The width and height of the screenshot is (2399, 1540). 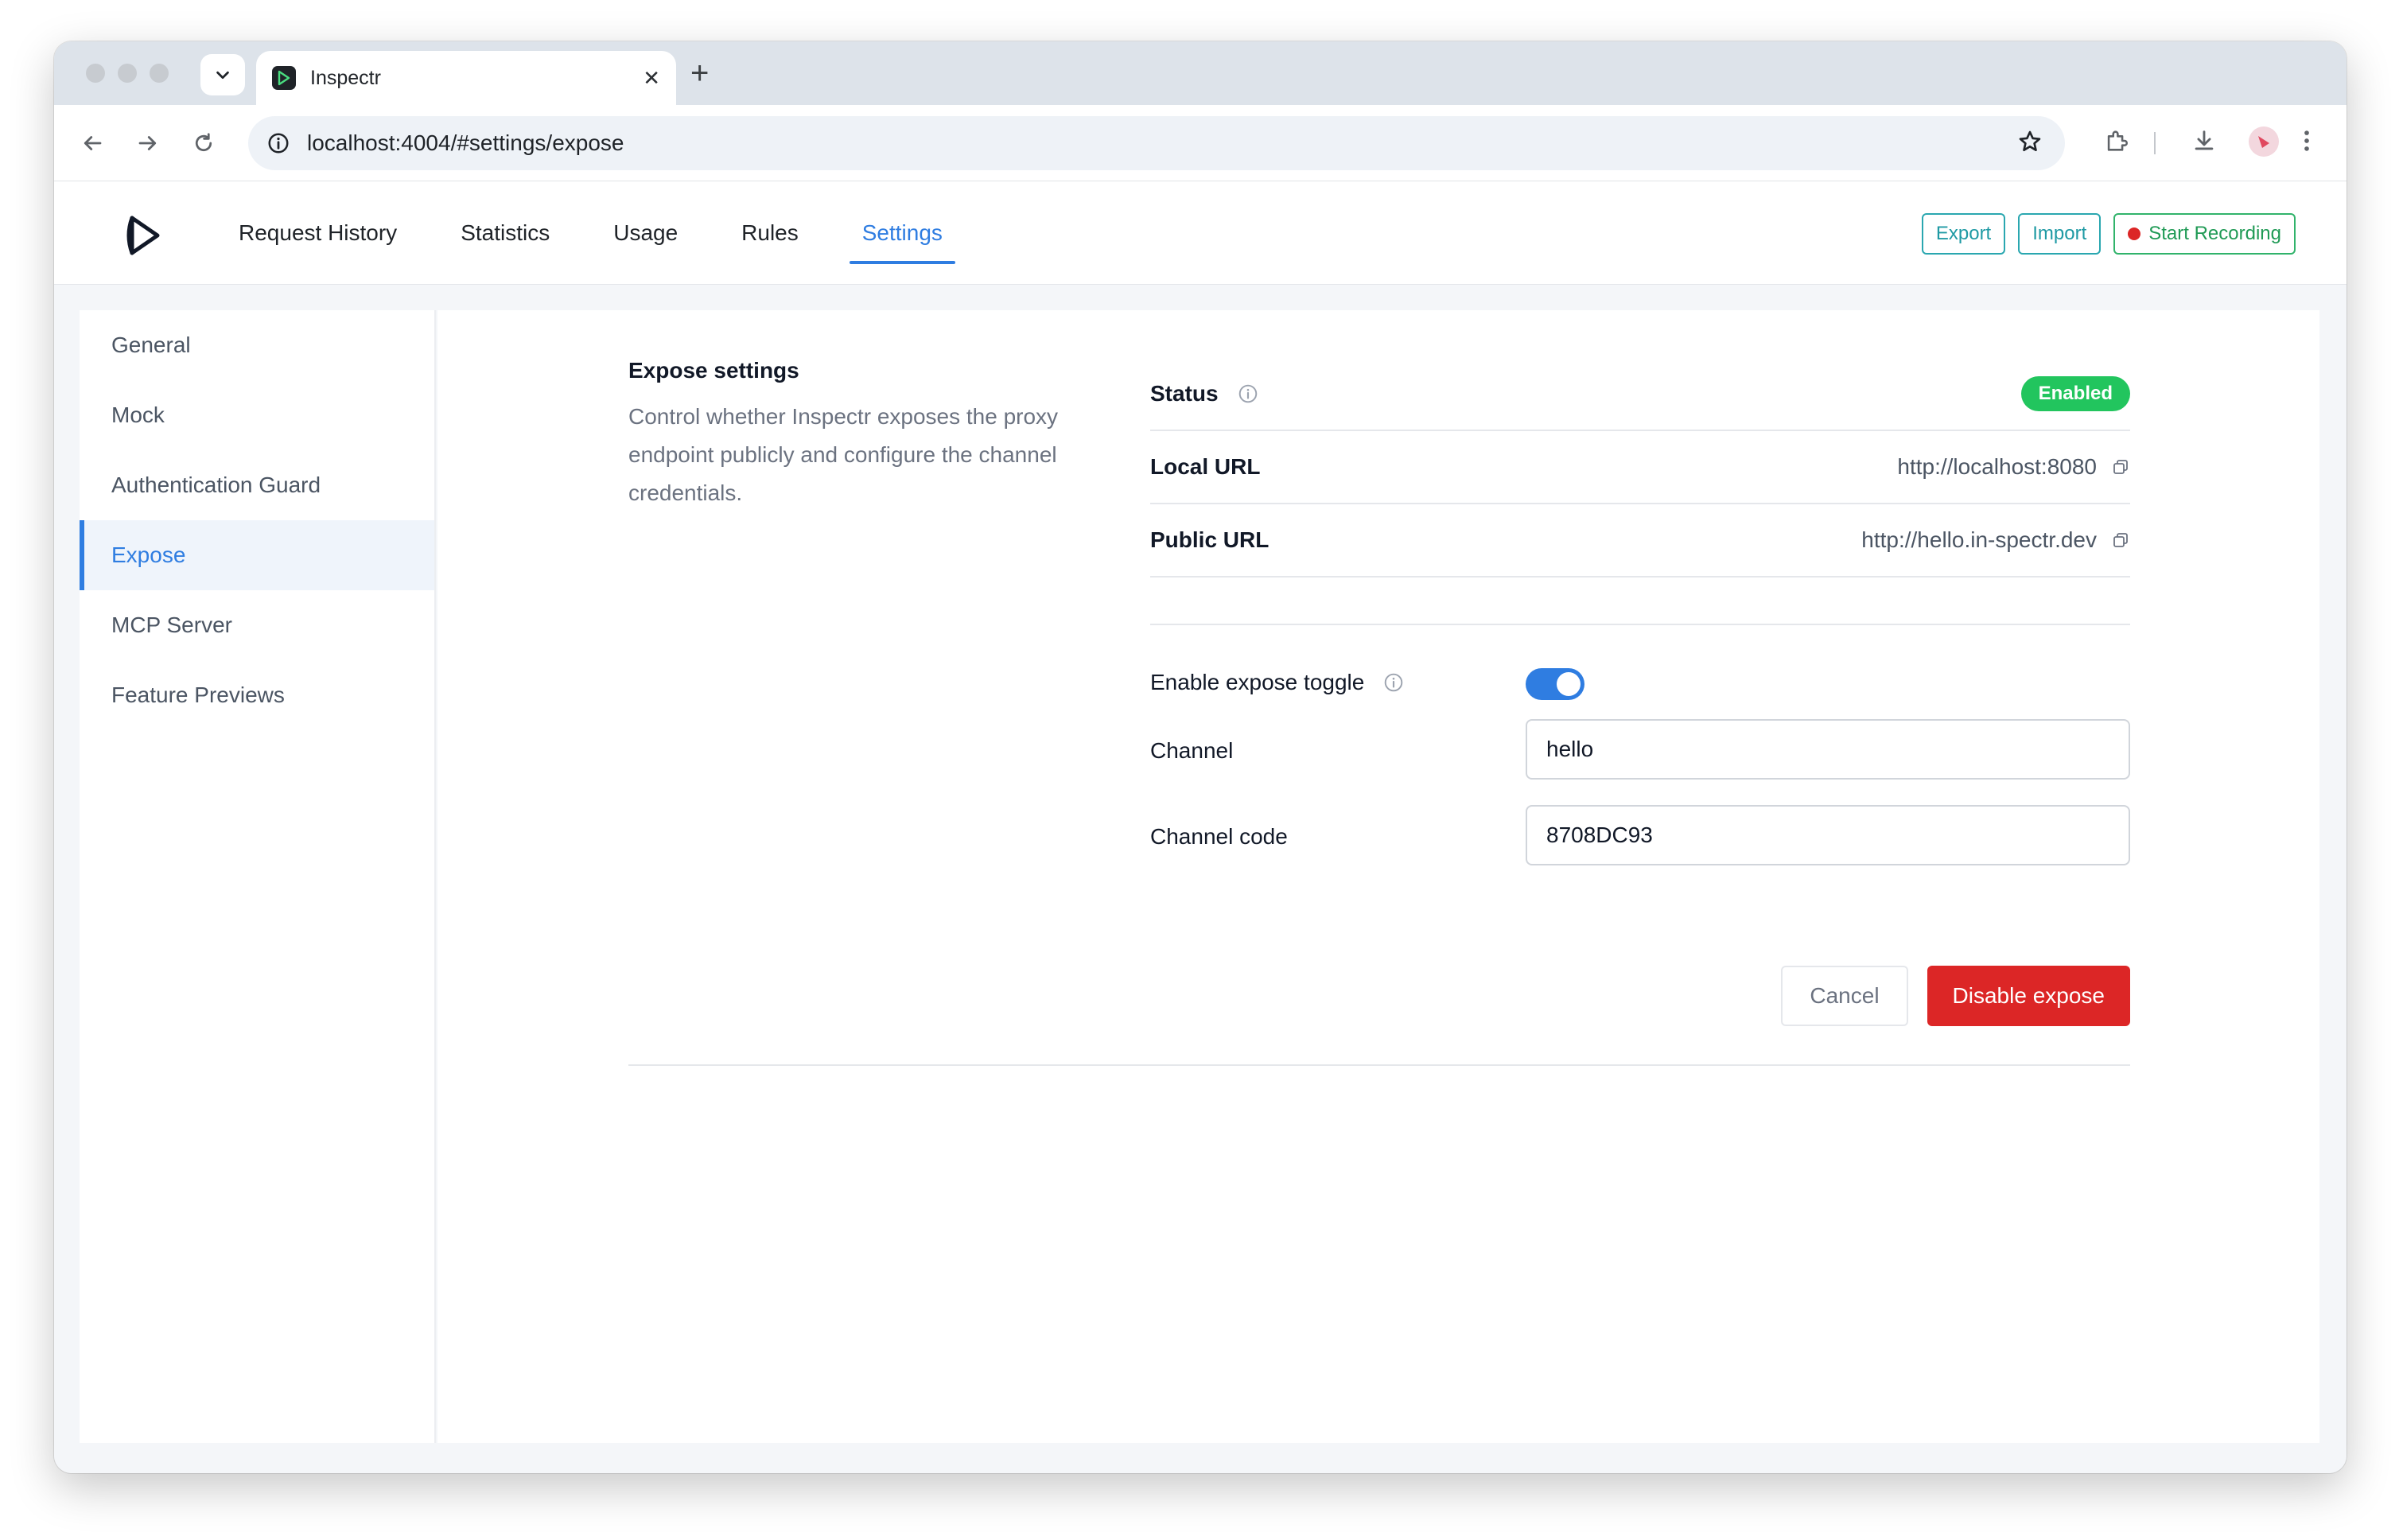 I want to click on toolbar-divider, so click(x=2155, y=143).